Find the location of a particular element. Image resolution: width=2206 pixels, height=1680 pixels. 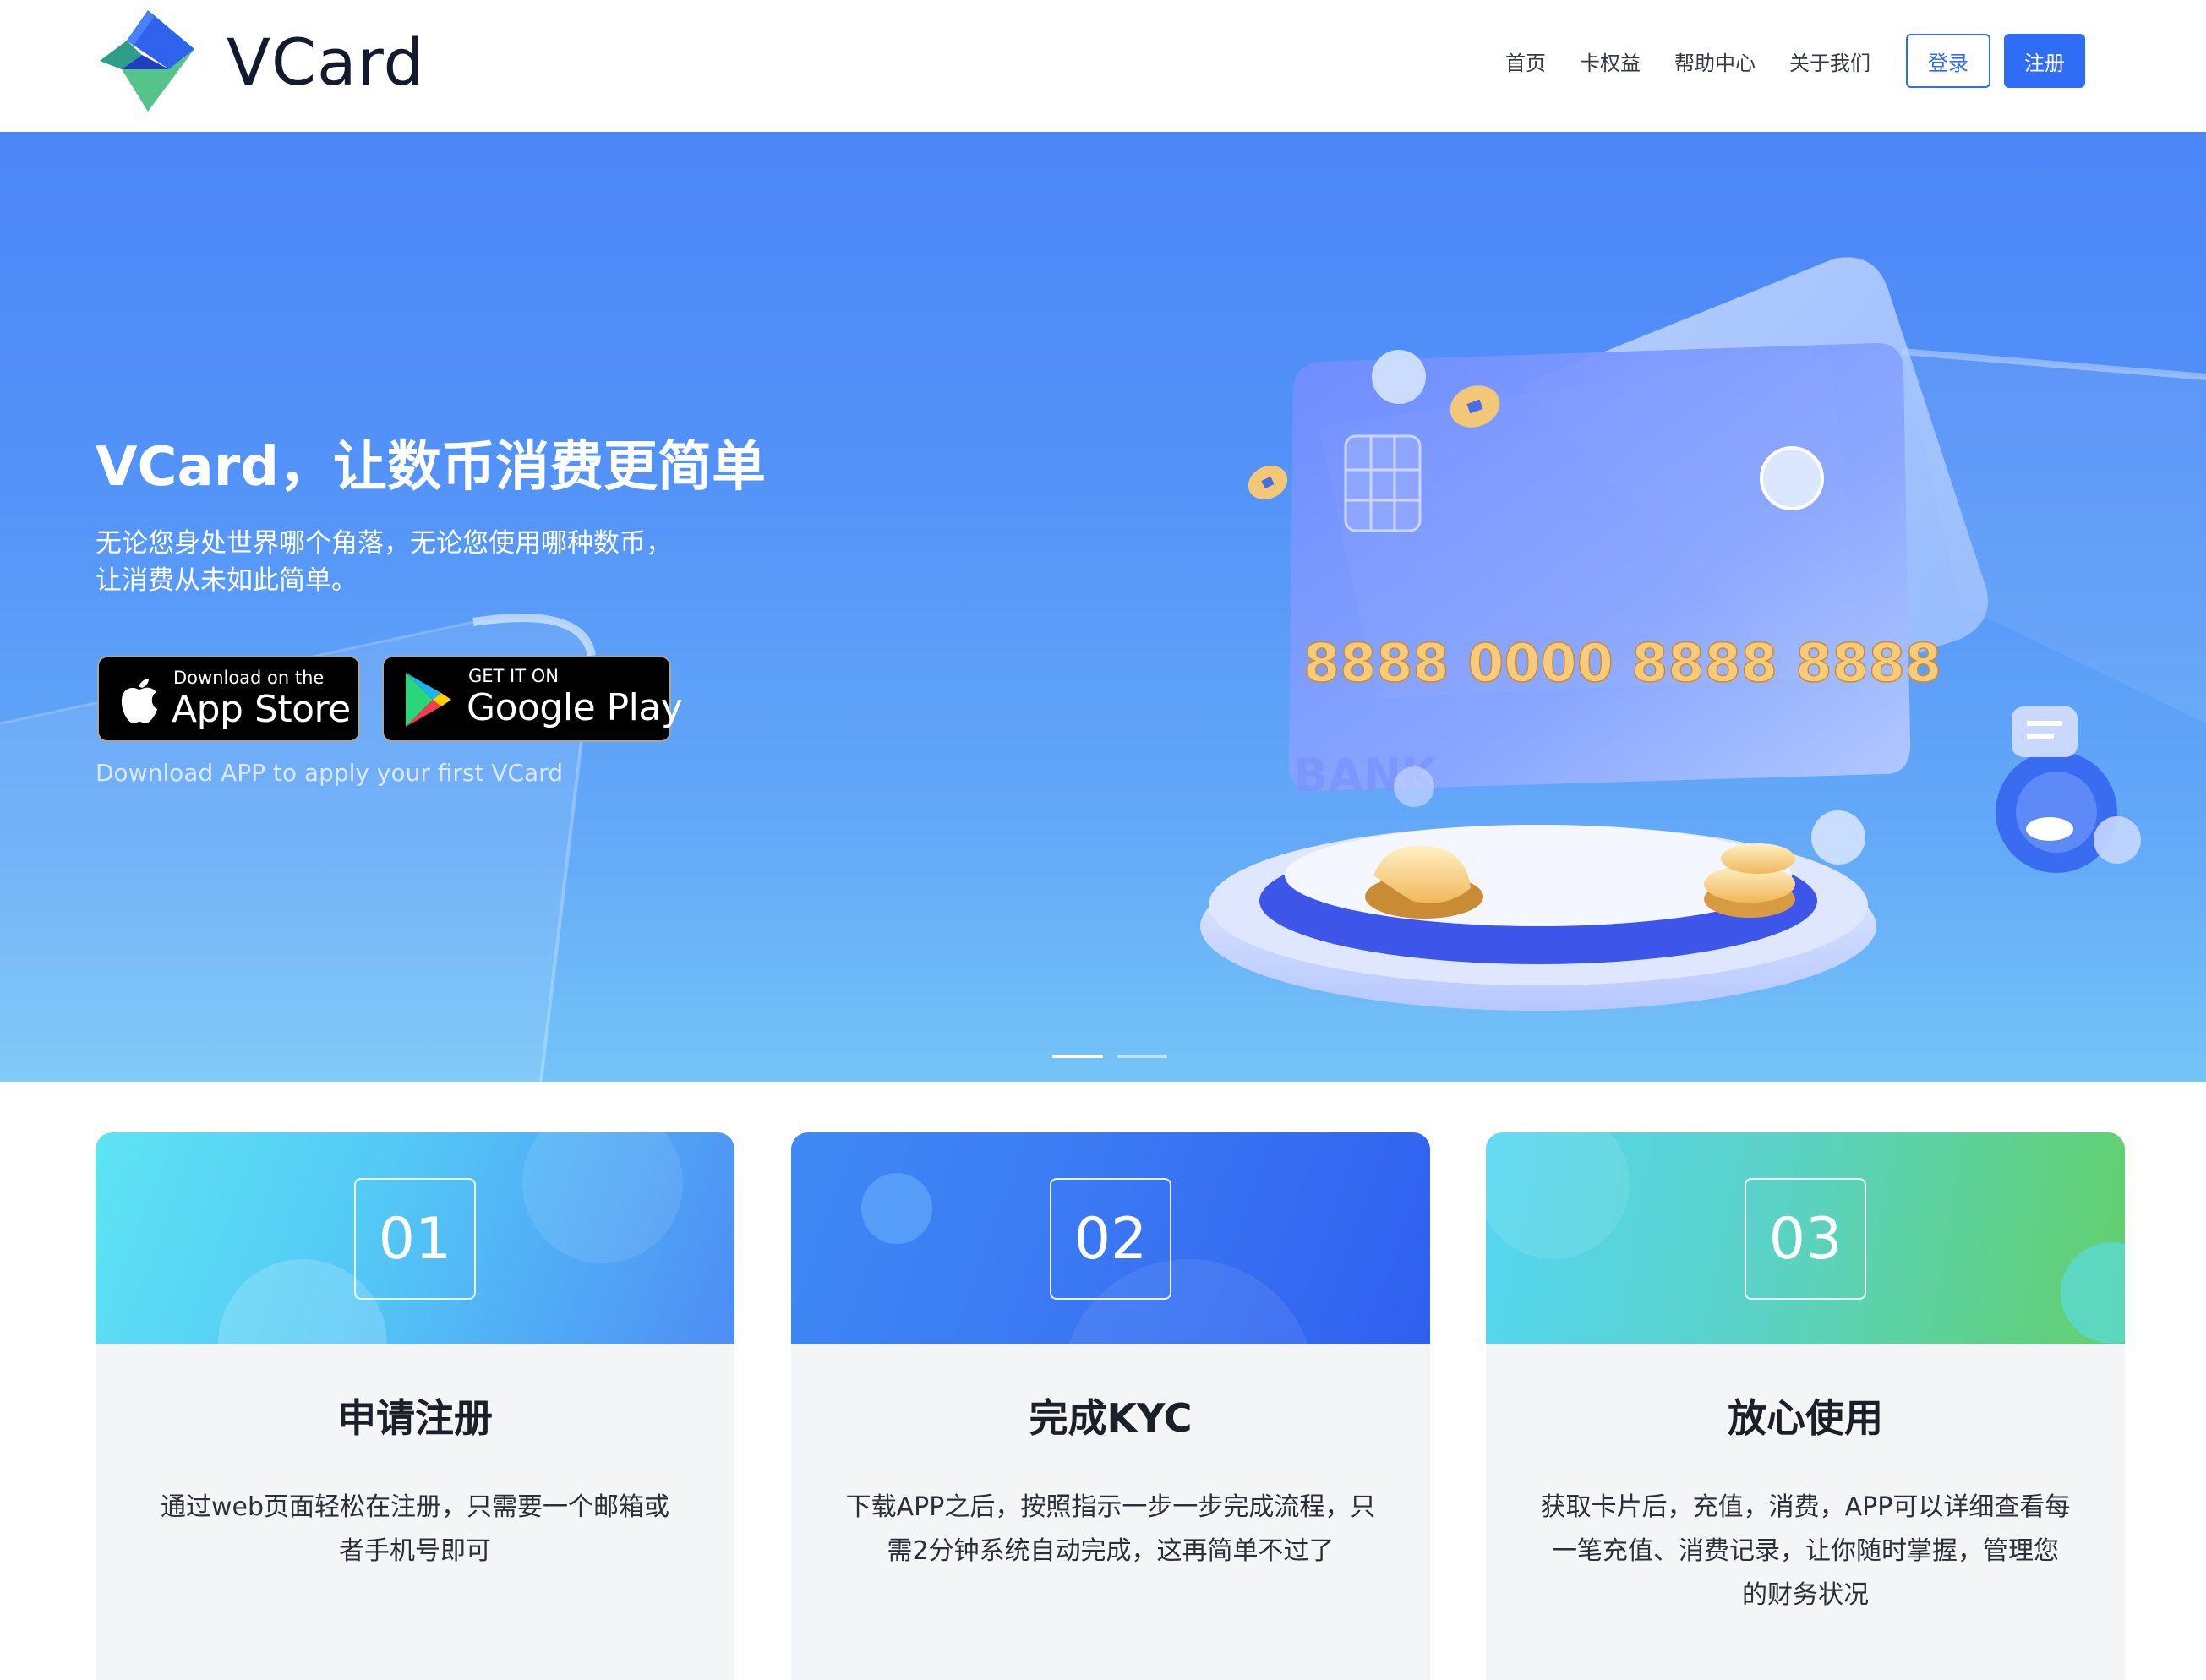

card-number-text: 8888 0000 8888 8888 is located at coordinates (1622, 663).